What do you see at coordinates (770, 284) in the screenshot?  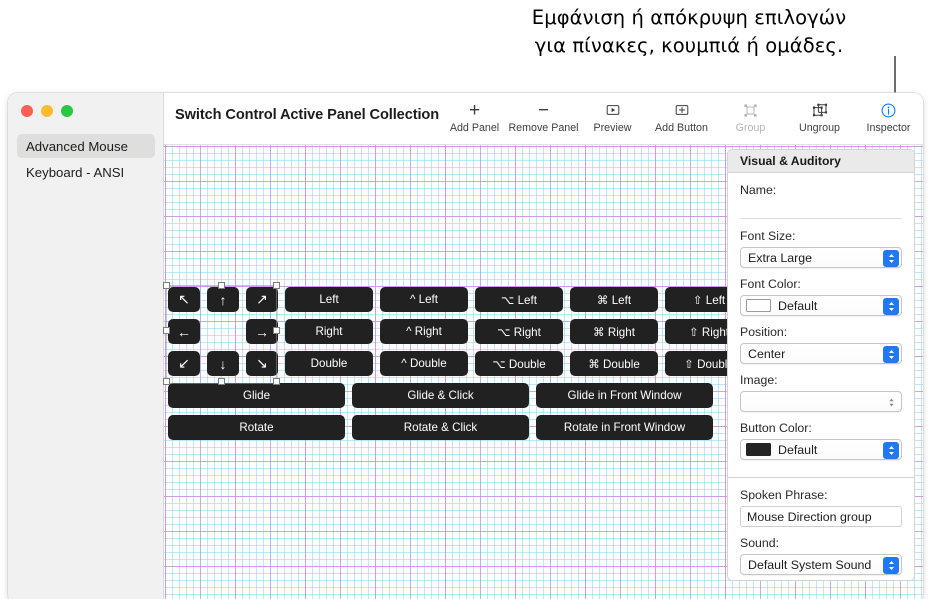 I see `font-color-label: Font Color:` at bounding box center [770, 284].